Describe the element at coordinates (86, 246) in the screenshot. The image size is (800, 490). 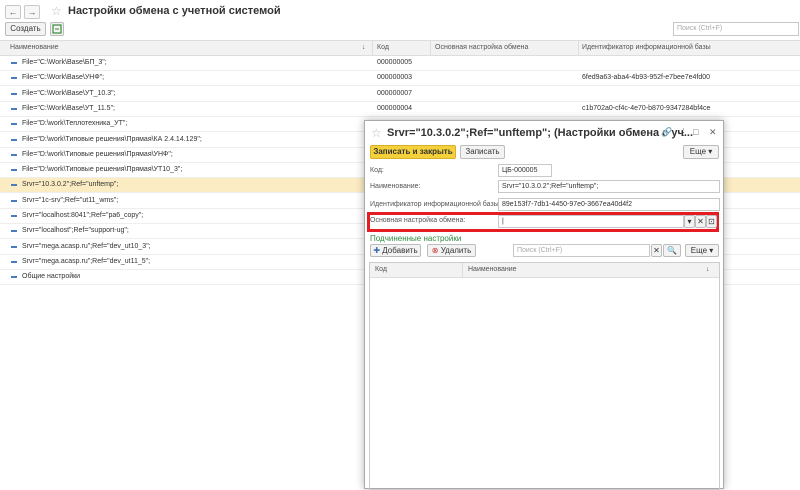
I see `row-name: Srvr="mega.acasp.ru";Ref="dev_ut10_3";` at that location.